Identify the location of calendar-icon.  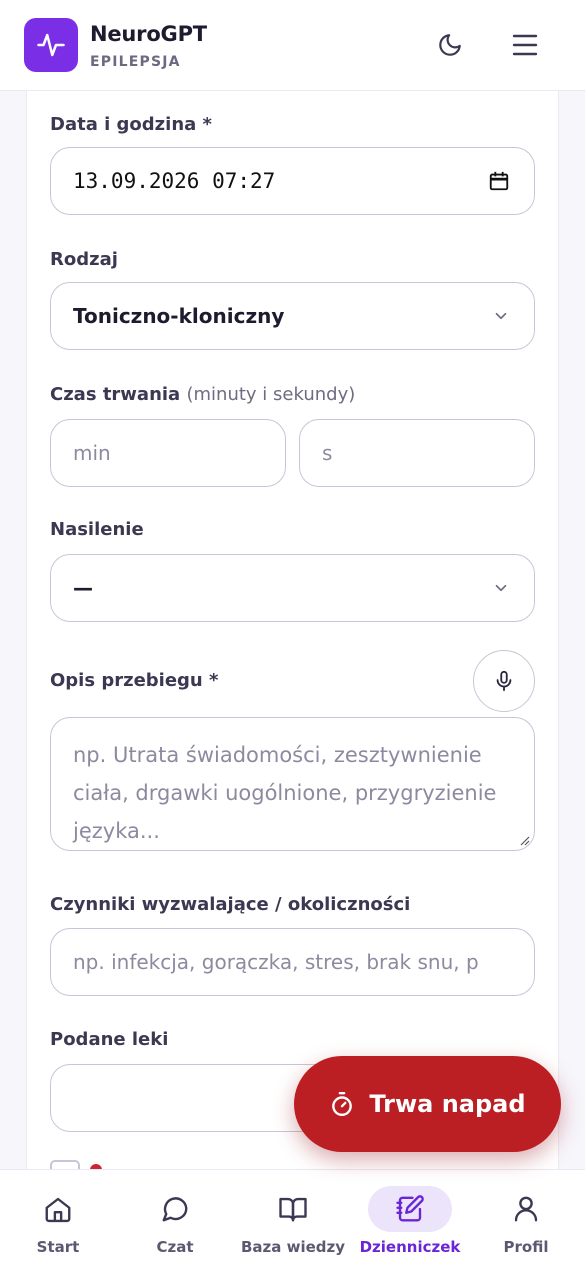
(499, 181).